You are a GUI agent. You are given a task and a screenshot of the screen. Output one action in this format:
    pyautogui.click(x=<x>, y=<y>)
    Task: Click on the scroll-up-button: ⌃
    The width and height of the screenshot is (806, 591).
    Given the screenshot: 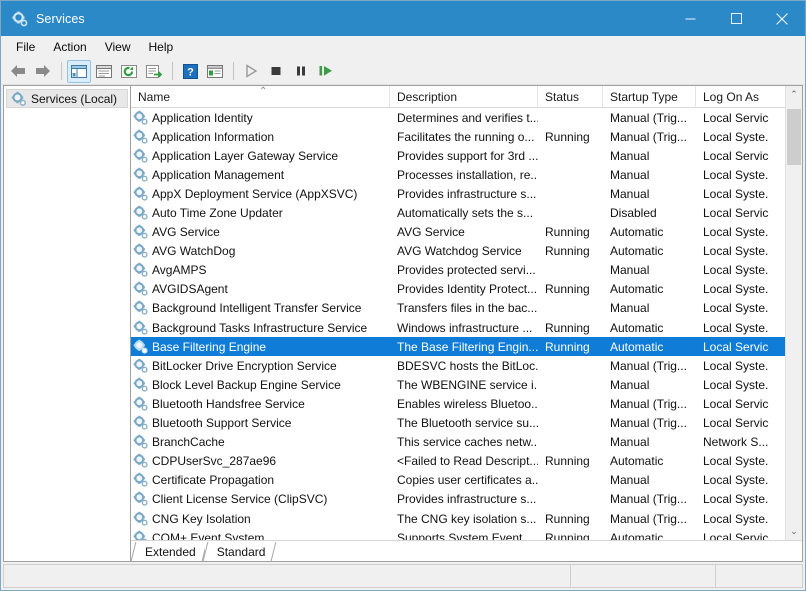 What is the action you would take?
    pyautogui.click(x=794, y=94)
    